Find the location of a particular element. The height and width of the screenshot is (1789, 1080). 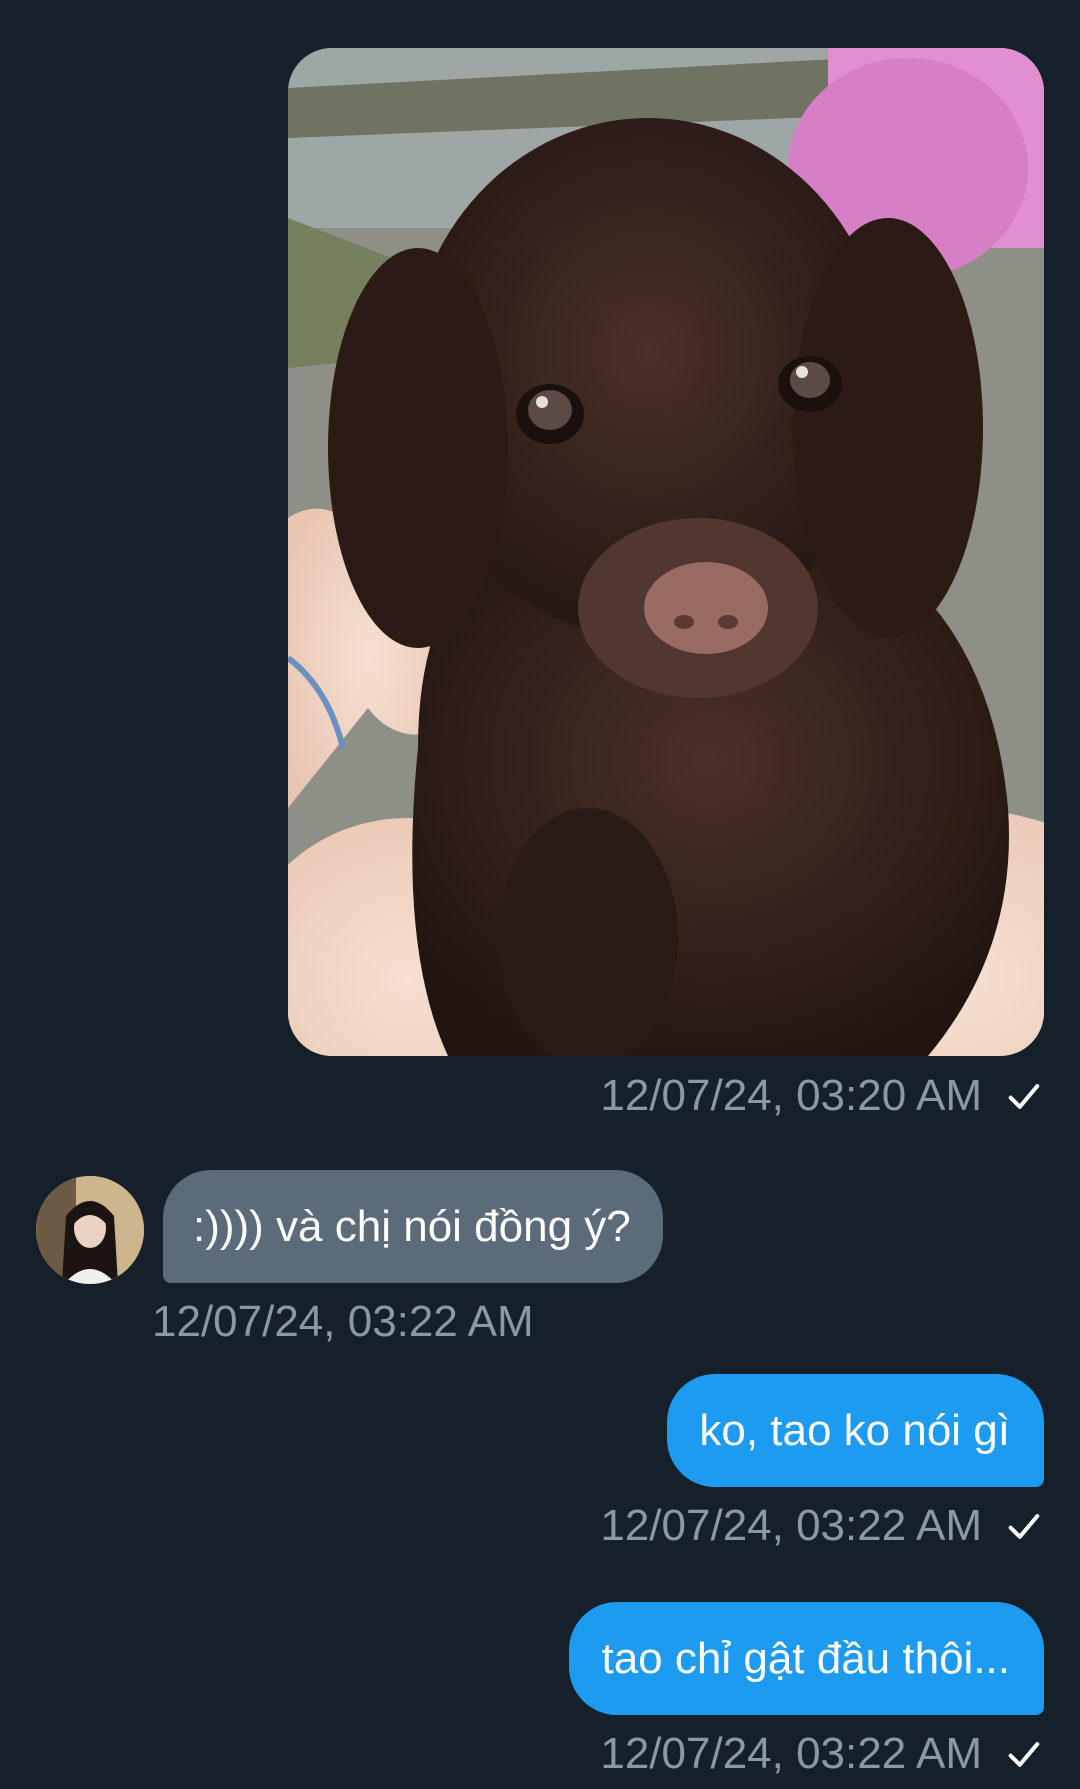

message-text: ko, tao ko nói gì is located at coordinates (854, 1430).